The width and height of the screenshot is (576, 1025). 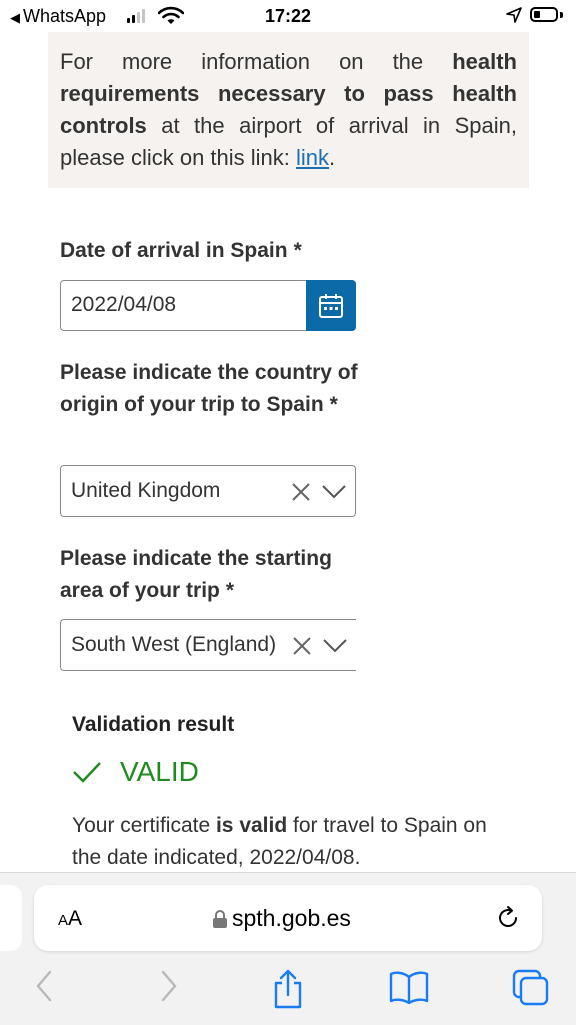 I want to click on arrival-date-field: 2022/04/08, so click(x=208, y=305).